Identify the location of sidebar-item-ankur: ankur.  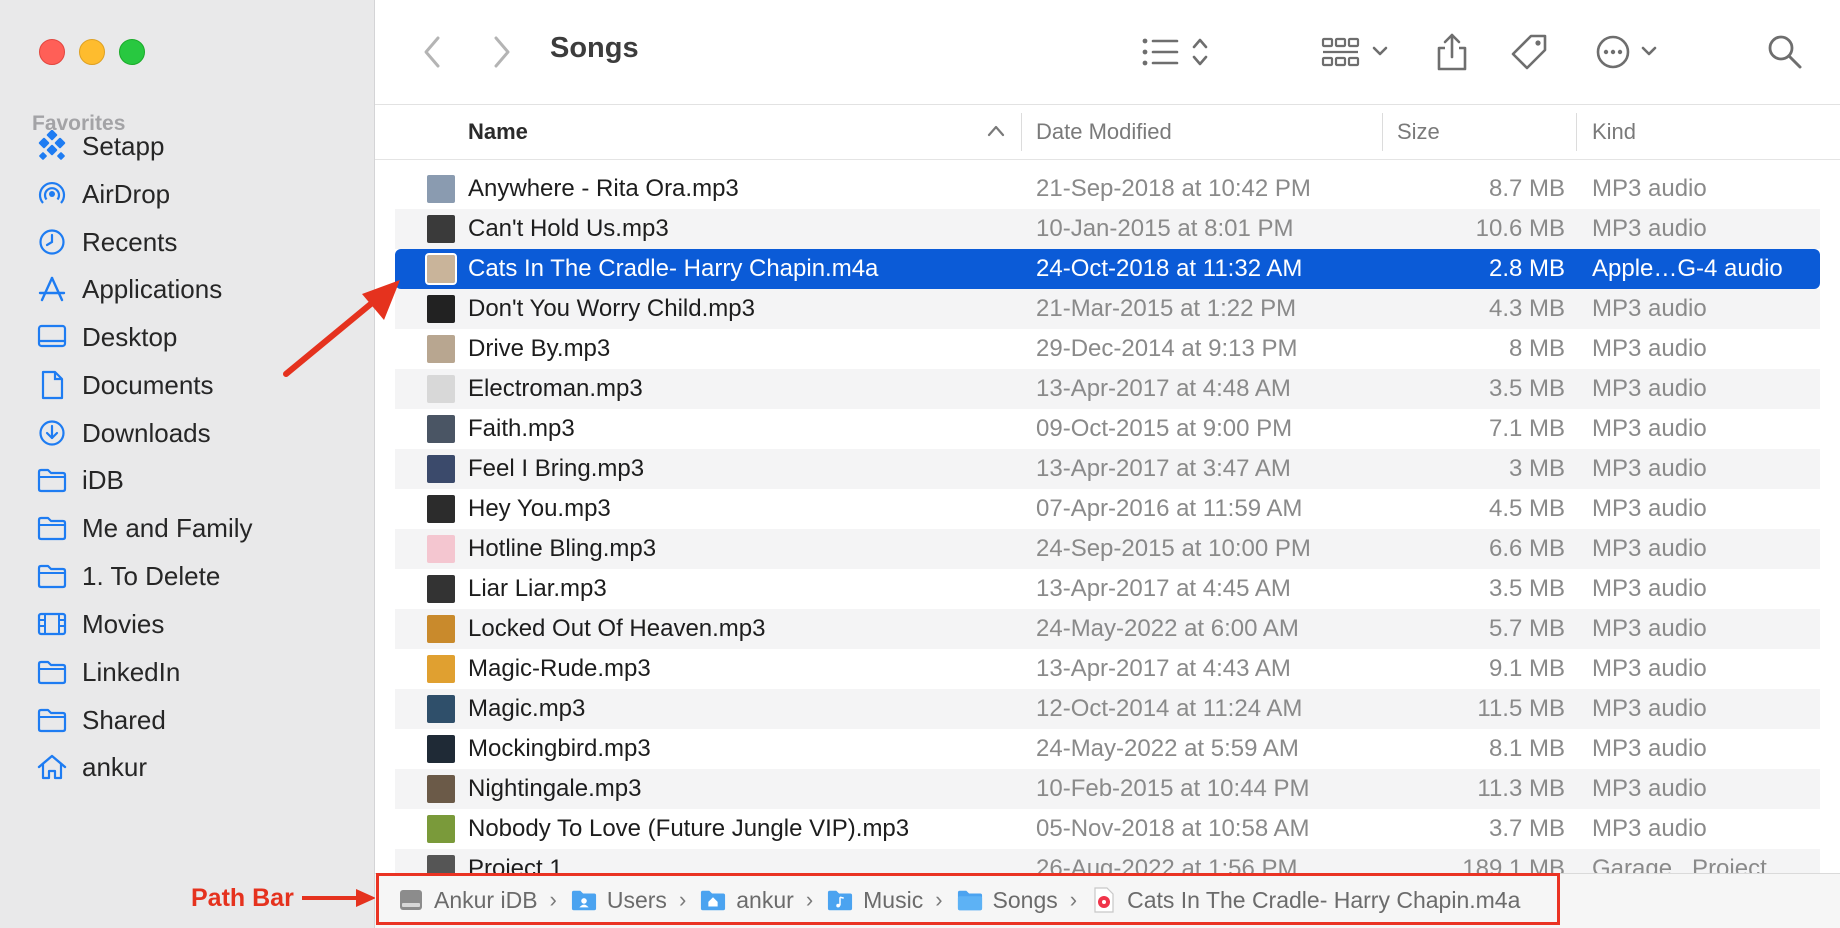
(189, 767).